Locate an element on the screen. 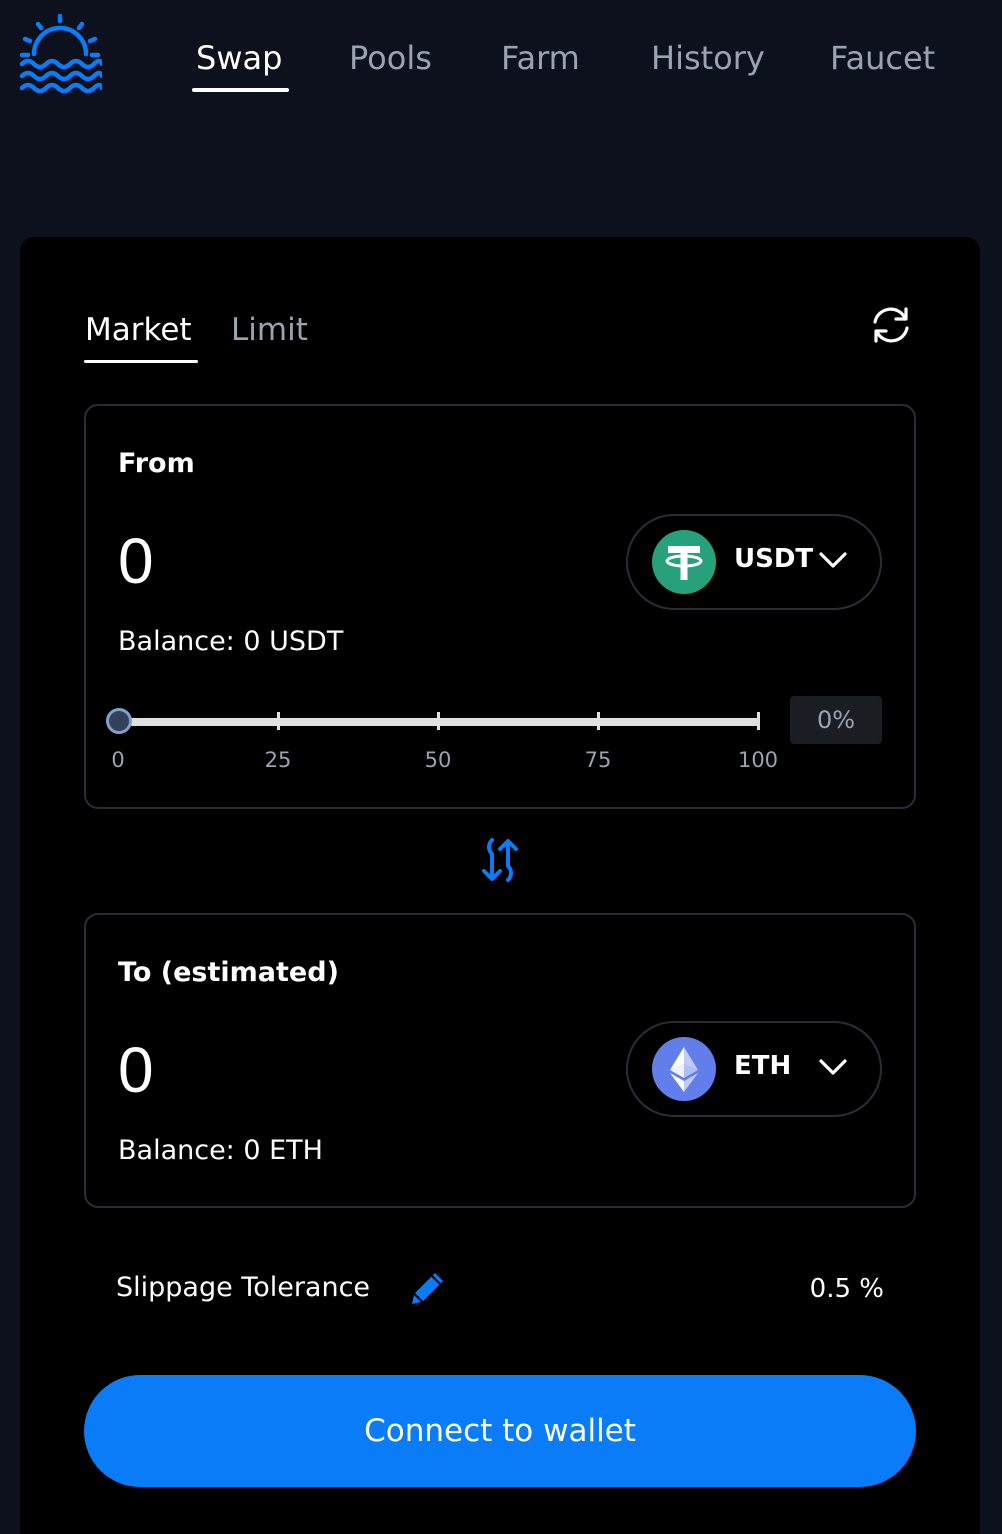 This screenshot has width=1002, height=1534. slider-tick-label: 75 is located at coordinates (598, 760).